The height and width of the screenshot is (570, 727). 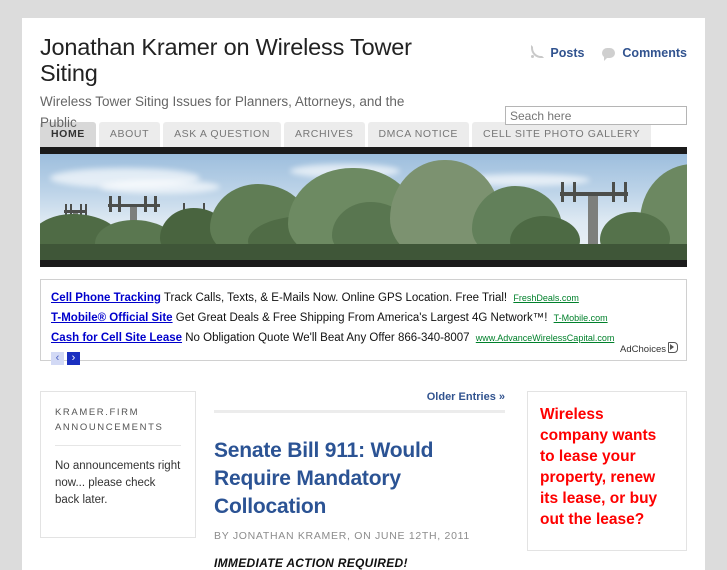 What do you see at coordinates (562, 134) in the screenshot?
I see `nav-tab-cell-site-photo-gallery: CELL SITE PHOTO GALLERY` at bounding box center [562, 134].